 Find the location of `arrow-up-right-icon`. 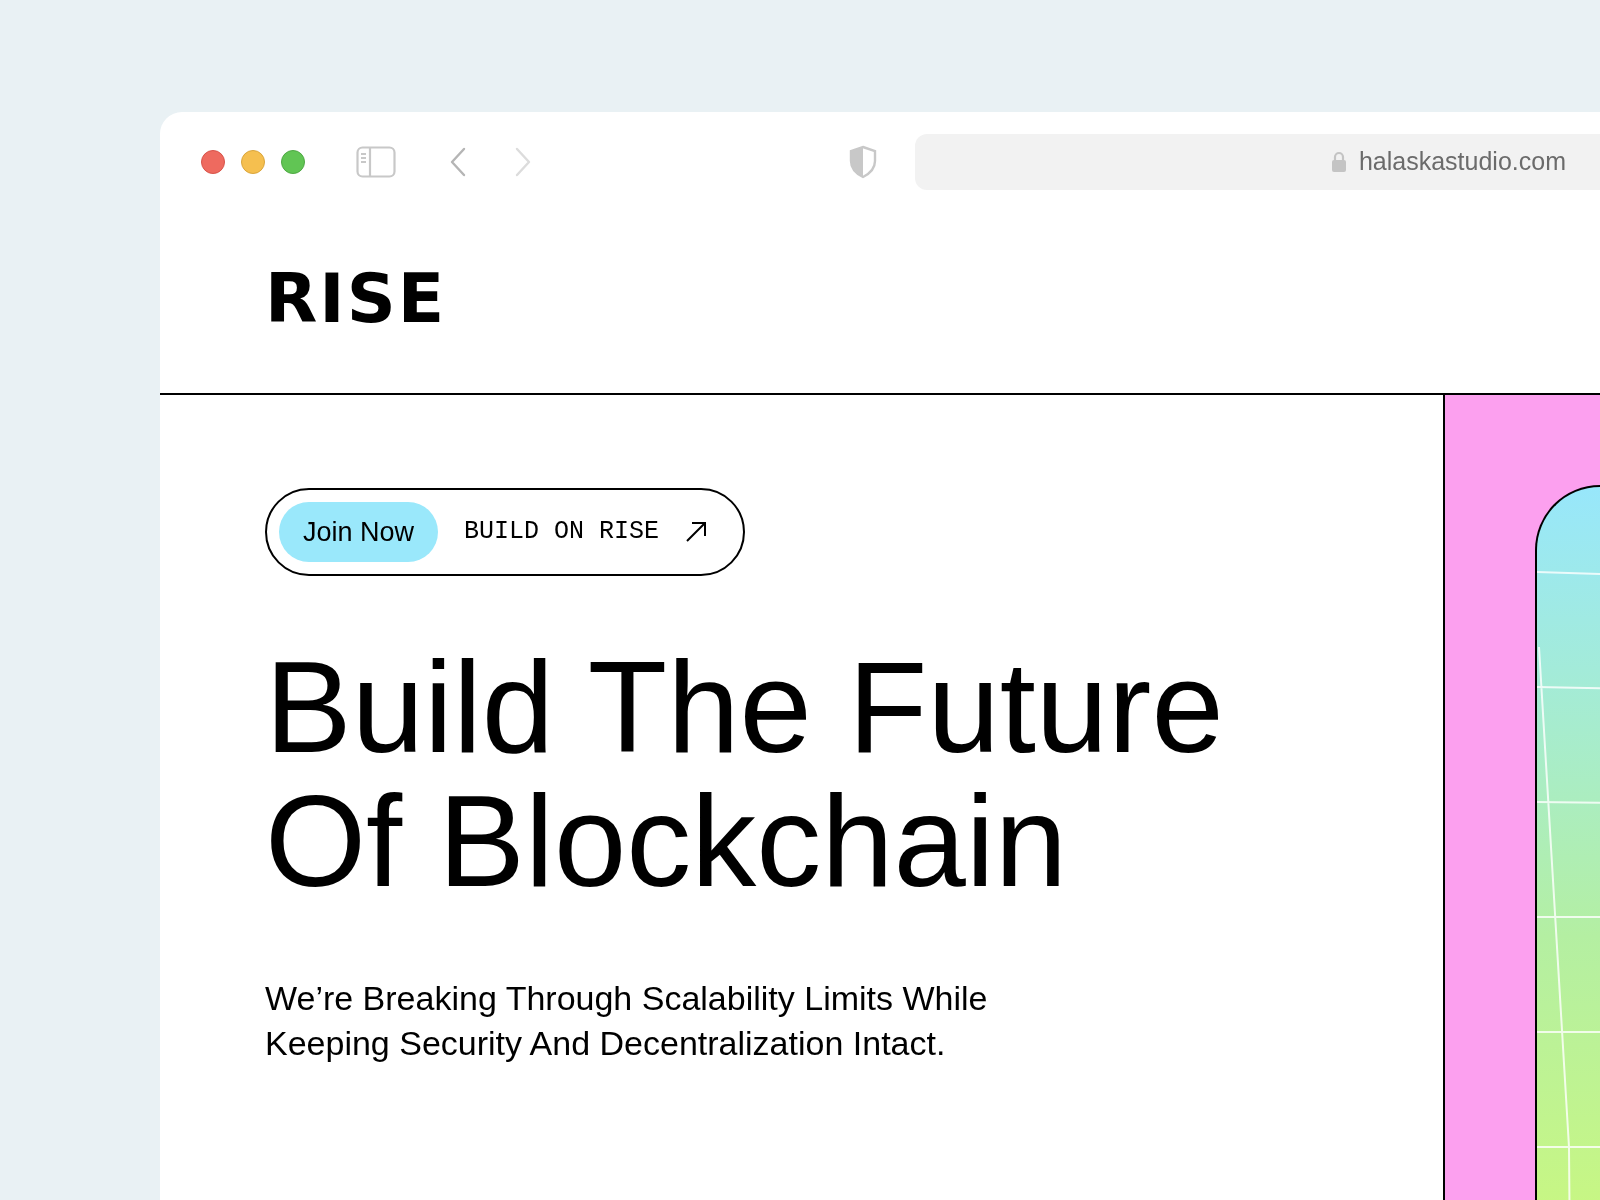

arrow-up-right-icon is located at coordinates (696, 532).